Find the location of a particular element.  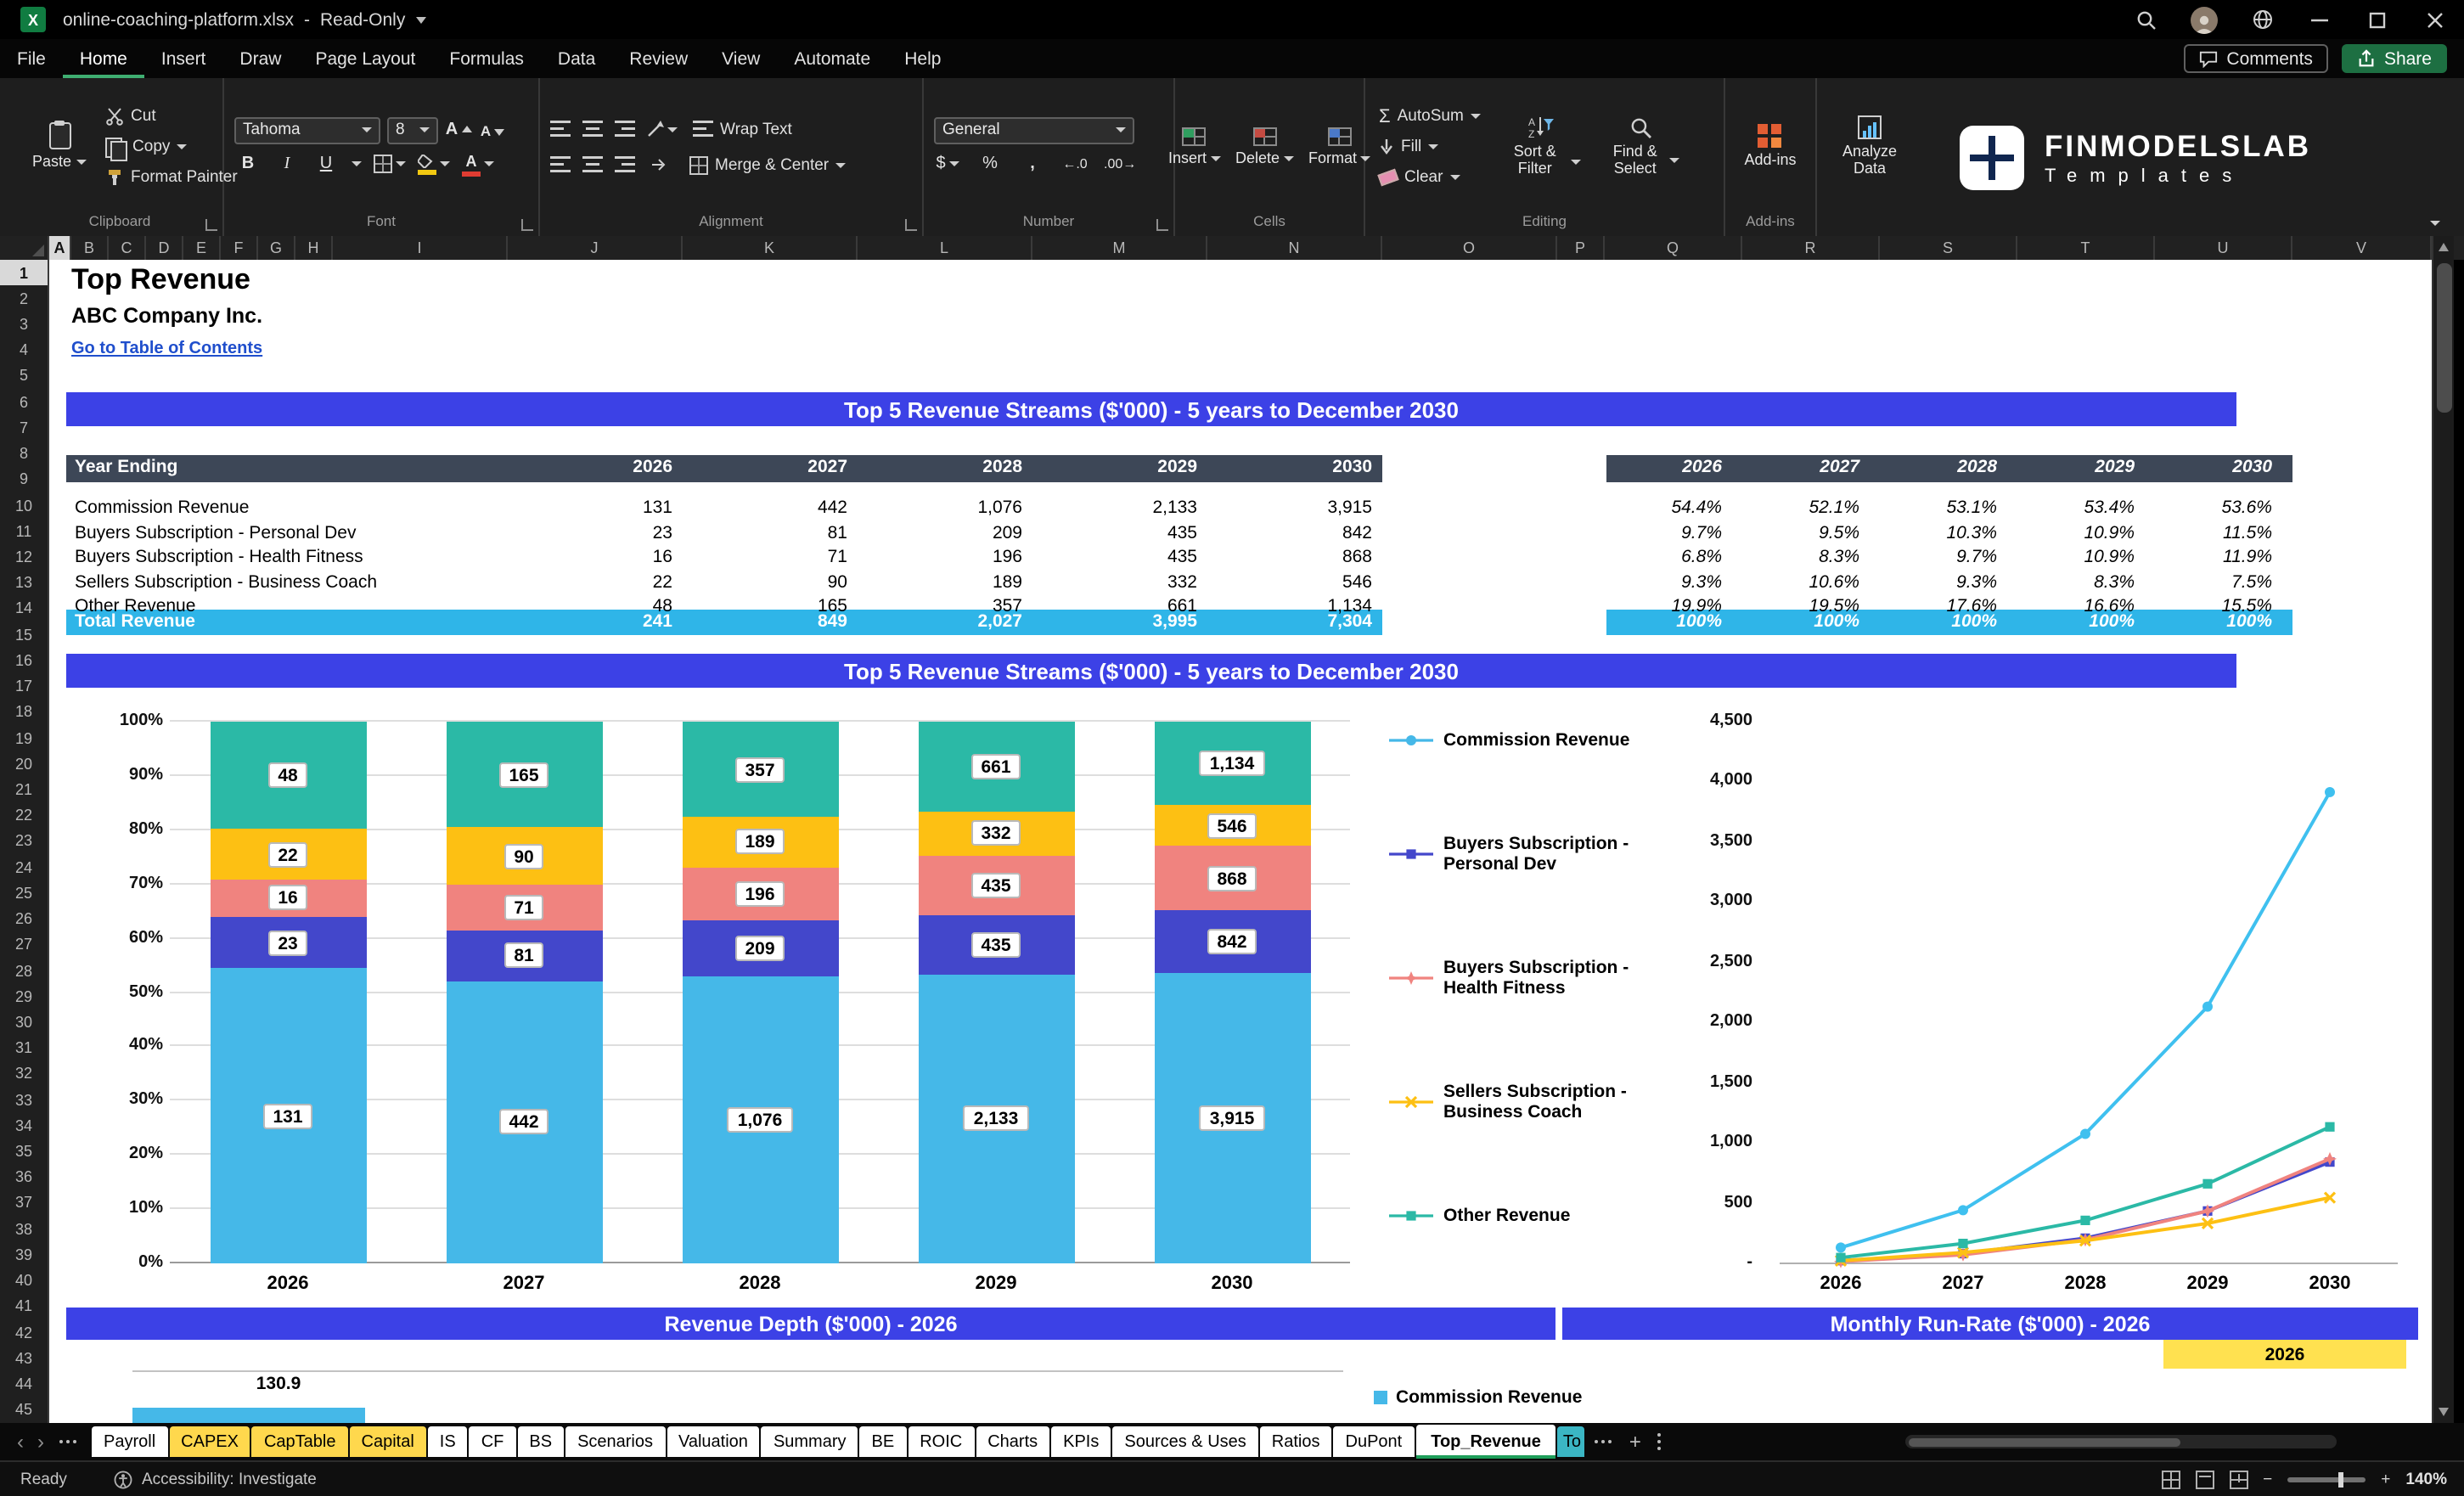

sheet-tab-is: IS is located at coordinates (447, 1441).